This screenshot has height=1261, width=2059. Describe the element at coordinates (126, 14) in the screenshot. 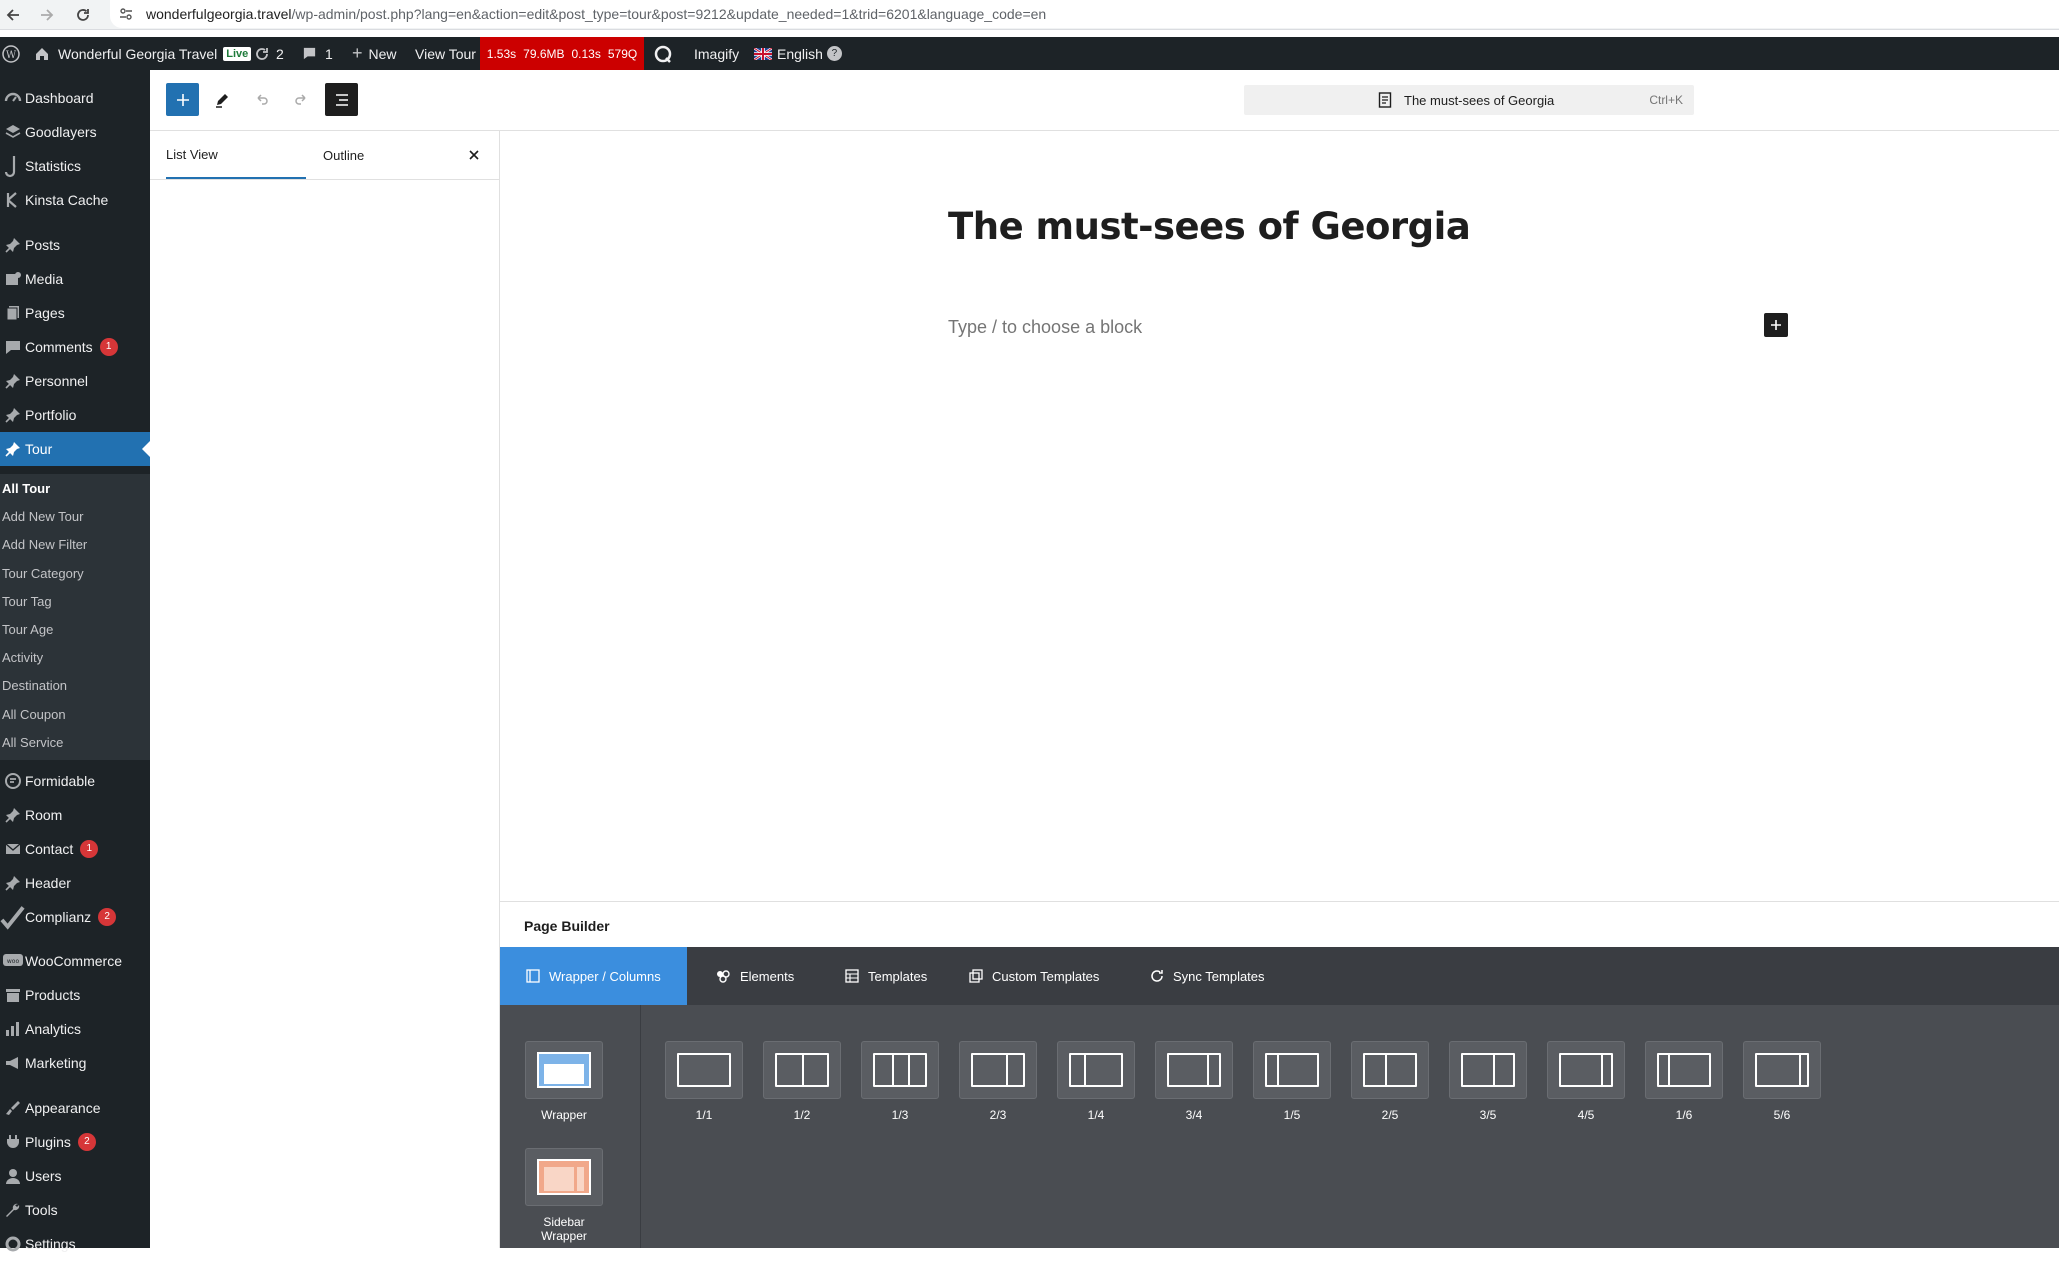

I see `site-info-icon` at that location.